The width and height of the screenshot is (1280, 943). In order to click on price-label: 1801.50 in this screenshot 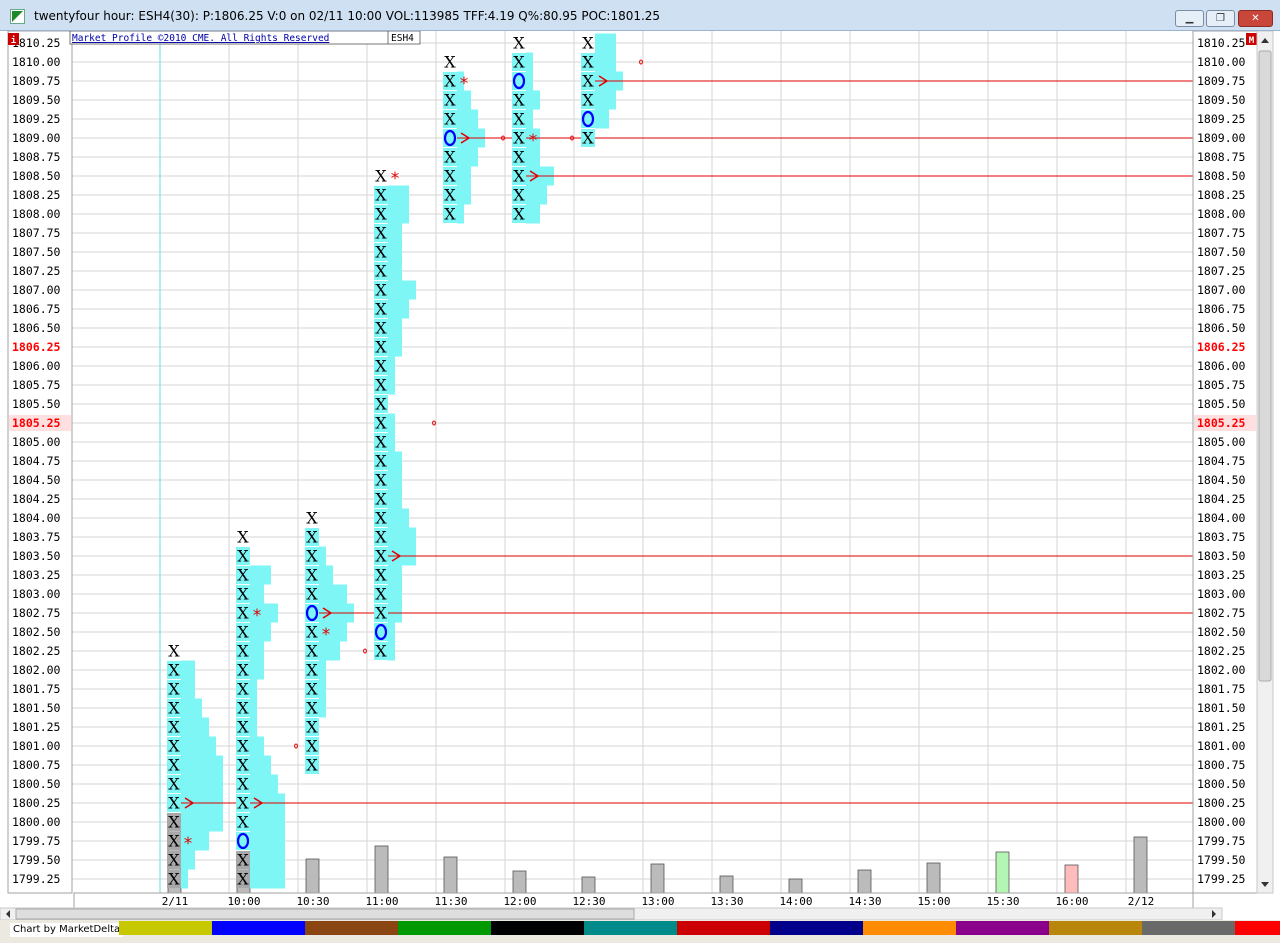, I will do `click(36, 708)`.